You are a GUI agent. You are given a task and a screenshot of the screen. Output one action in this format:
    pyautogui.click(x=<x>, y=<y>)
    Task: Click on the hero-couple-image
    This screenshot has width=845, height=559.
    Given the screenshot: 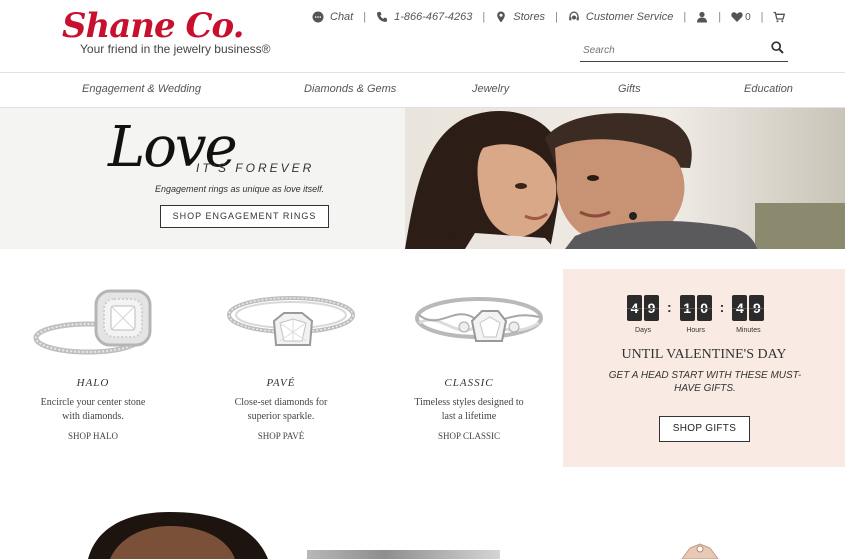 What is the action you would take?
    pyautogui.click(x=625, y=178)
    